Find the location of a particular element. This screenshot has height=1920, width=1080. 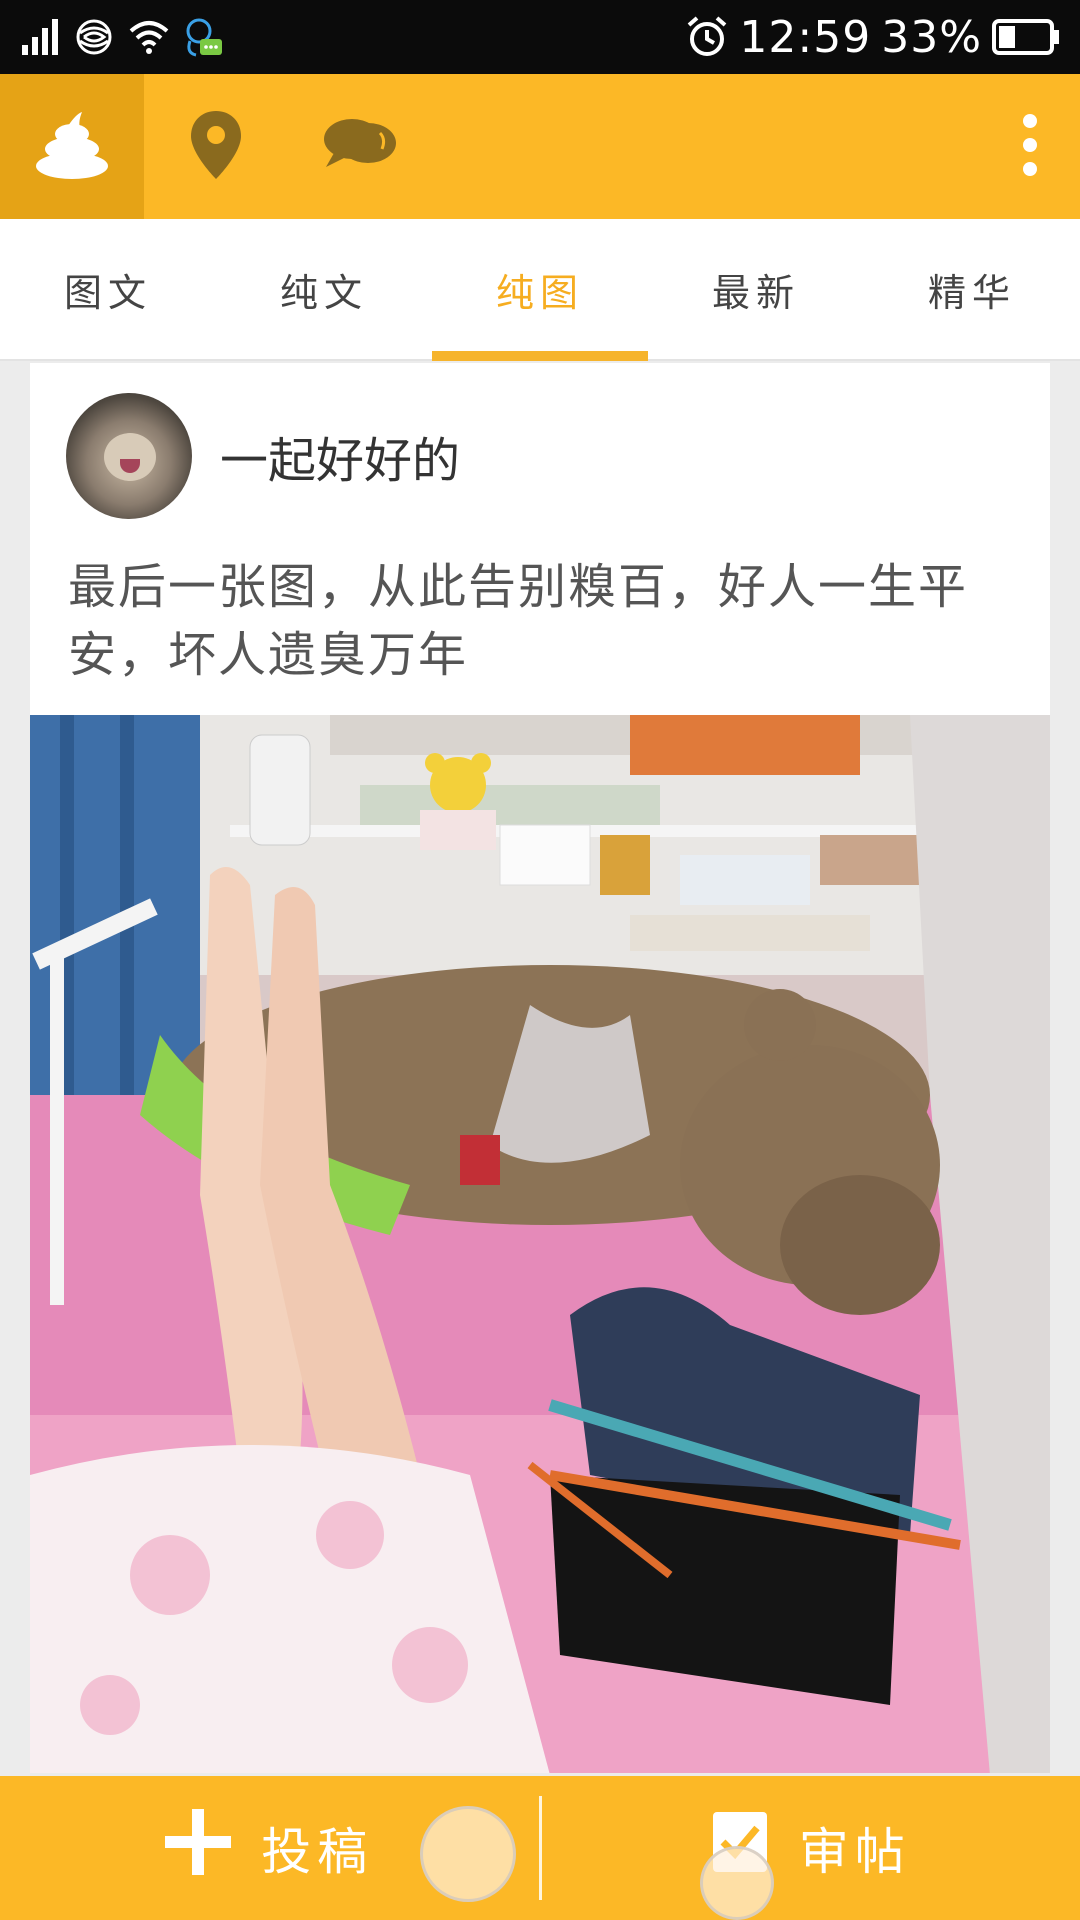

location-pin-icon is located at coordinates (216, 147).